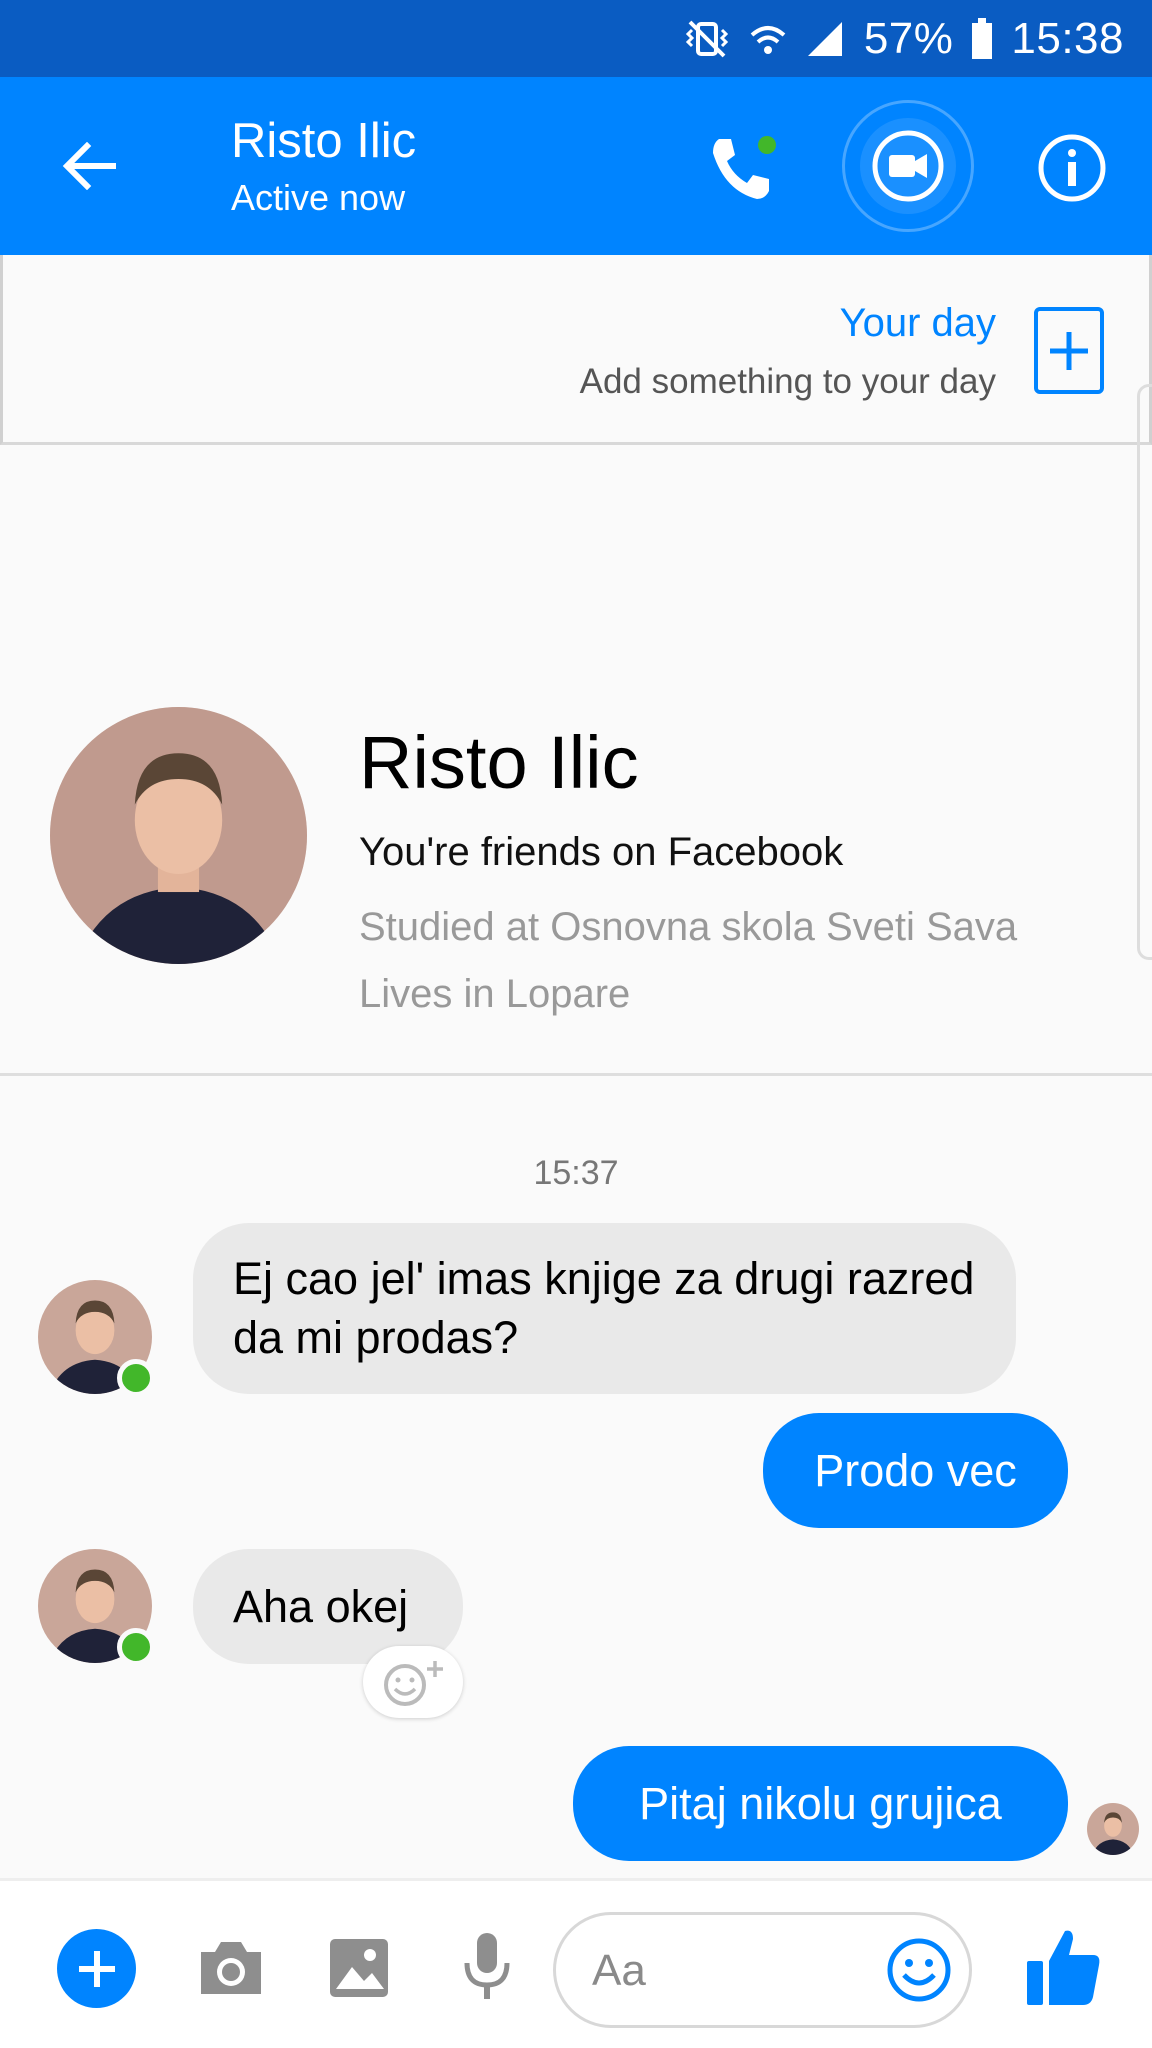  I want to click on info-button, so click(1072, 168).